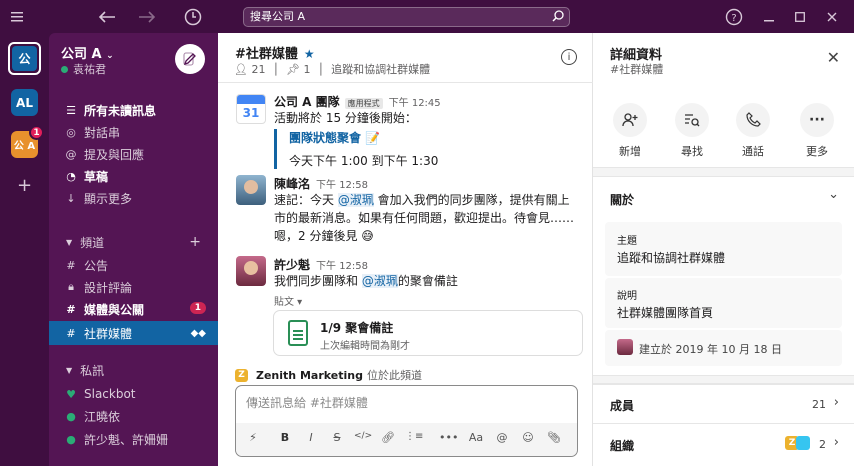  Describe the element at coordinates (307, 69) in the screenshot. I see `pin-count: 1` at that location.